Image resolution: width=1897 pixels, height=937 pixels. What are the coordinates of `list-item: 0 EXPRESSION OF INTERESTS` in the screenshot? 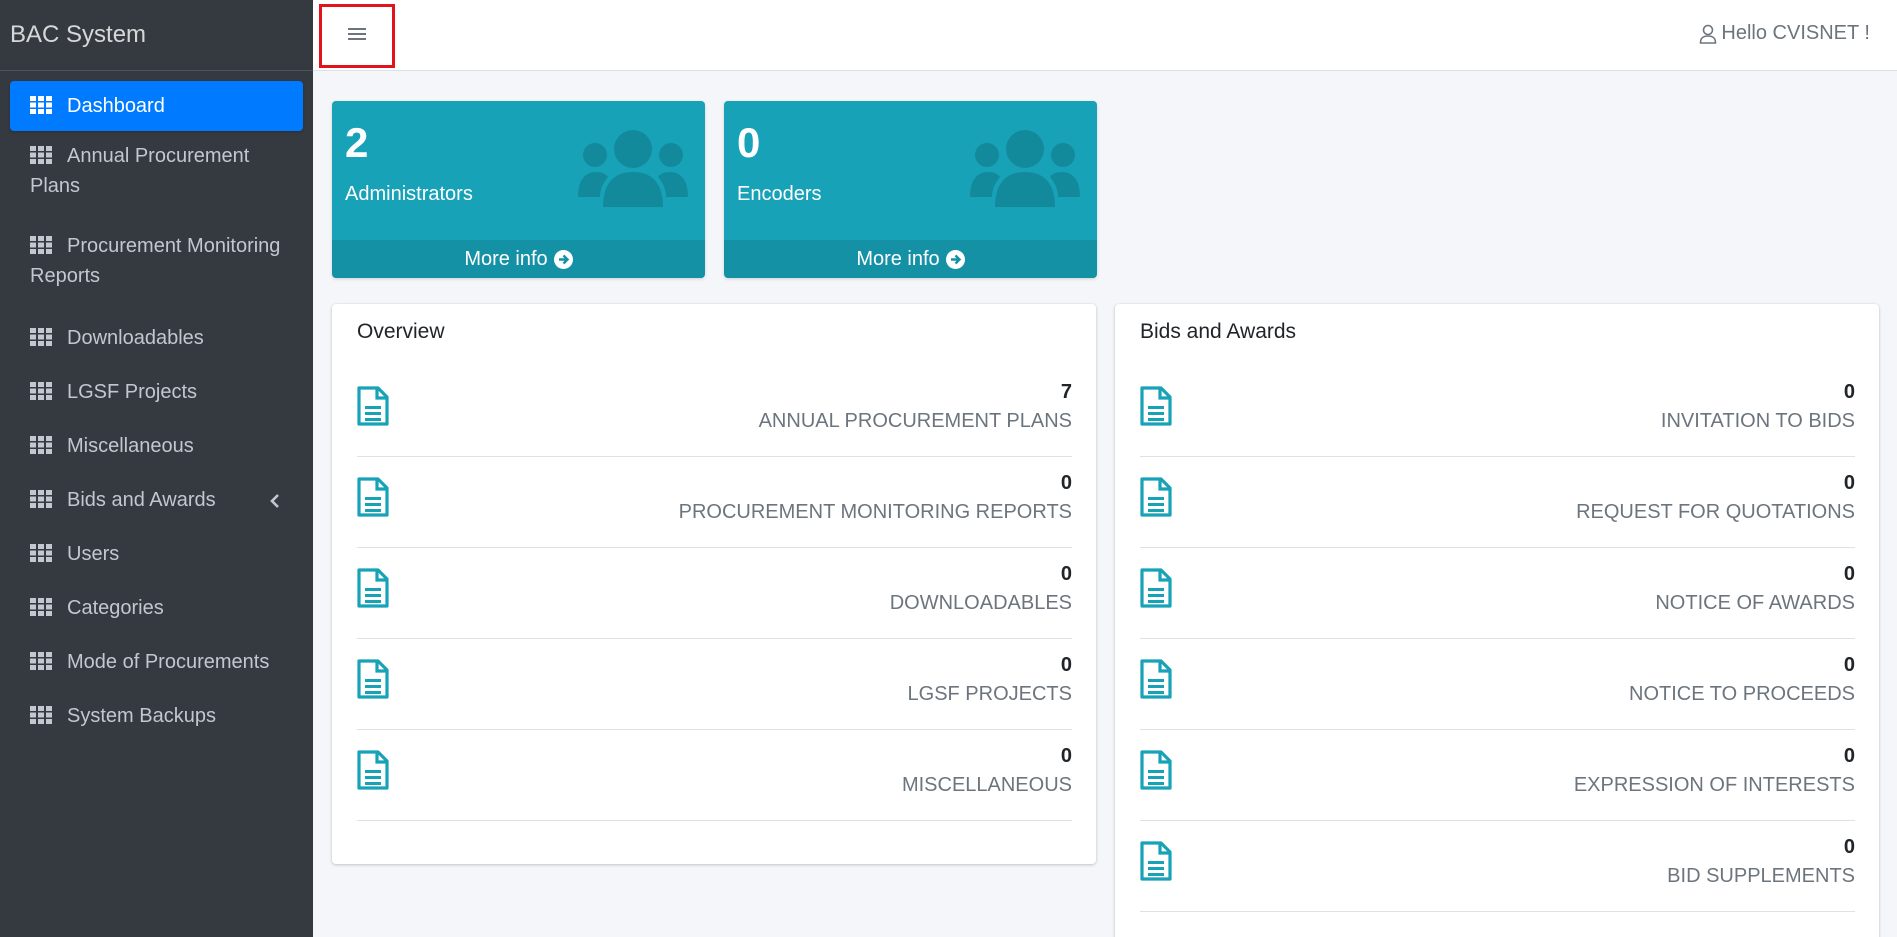 It's located at (1497, 775).